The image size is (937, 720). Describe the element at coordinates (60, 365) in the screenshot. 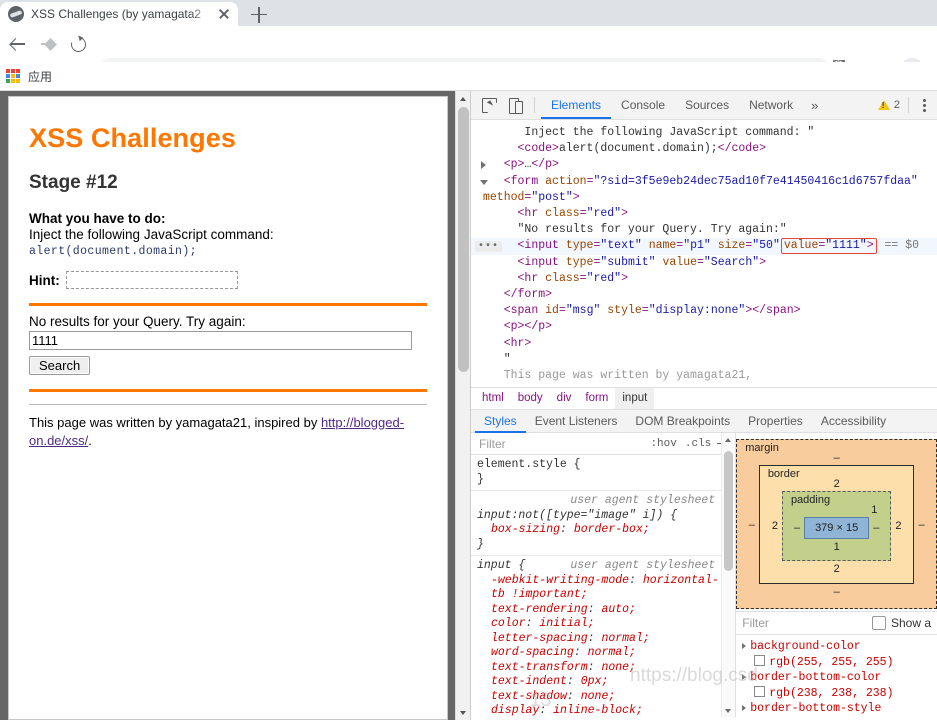

I see `search-button: Search` at that location.